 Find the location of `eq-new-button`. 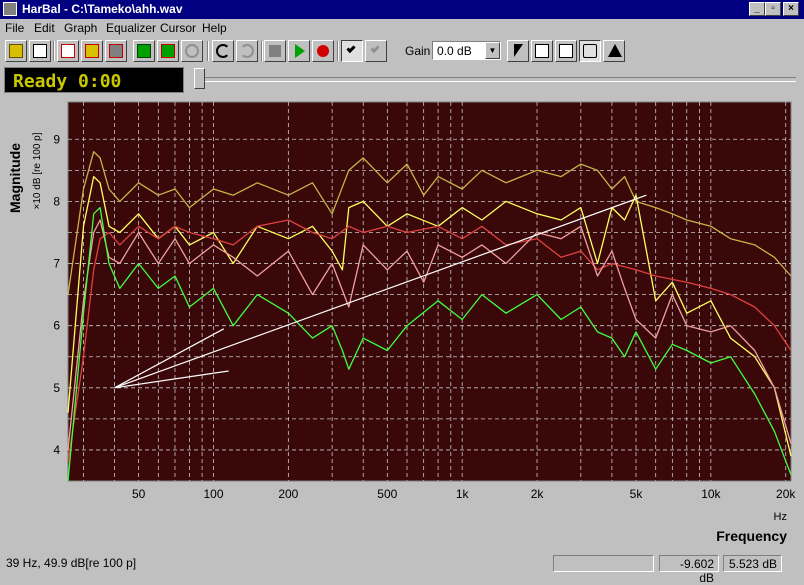

eq-new-button is located at coordinates (68, 51).